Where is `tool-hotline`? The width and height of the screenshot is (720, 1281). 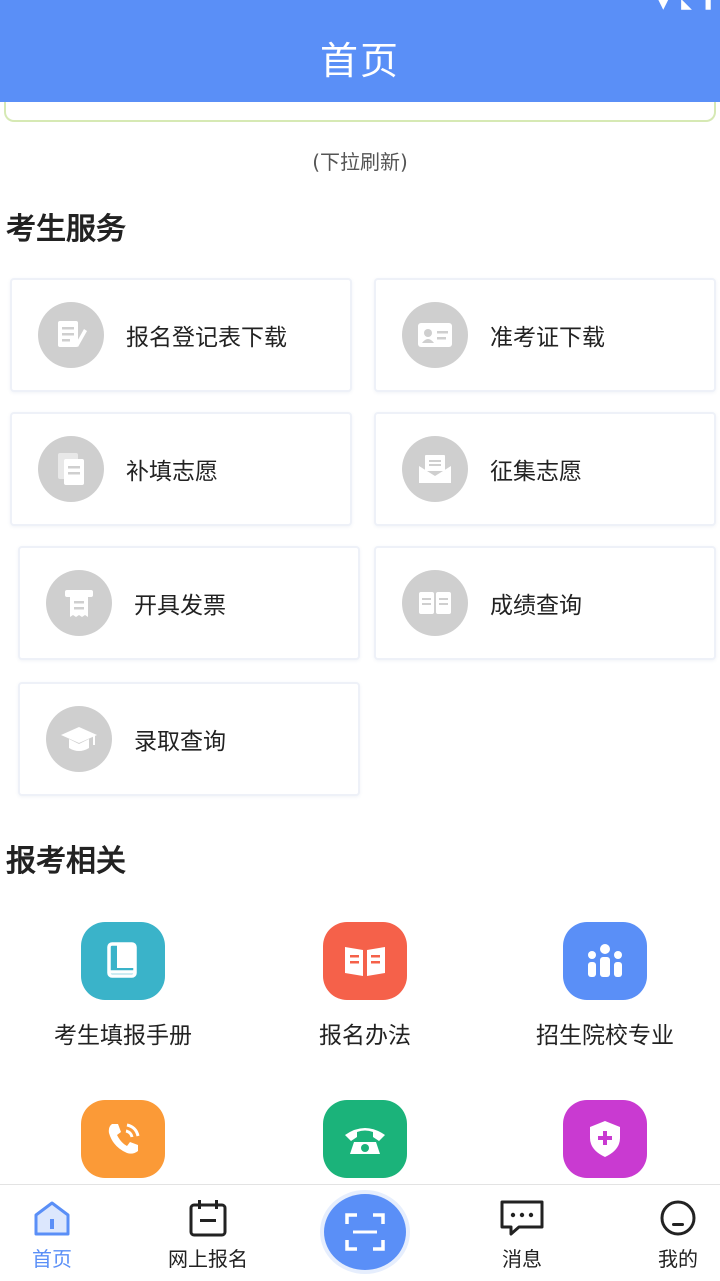 tool-hotline is located at coordinates (123, 1147).